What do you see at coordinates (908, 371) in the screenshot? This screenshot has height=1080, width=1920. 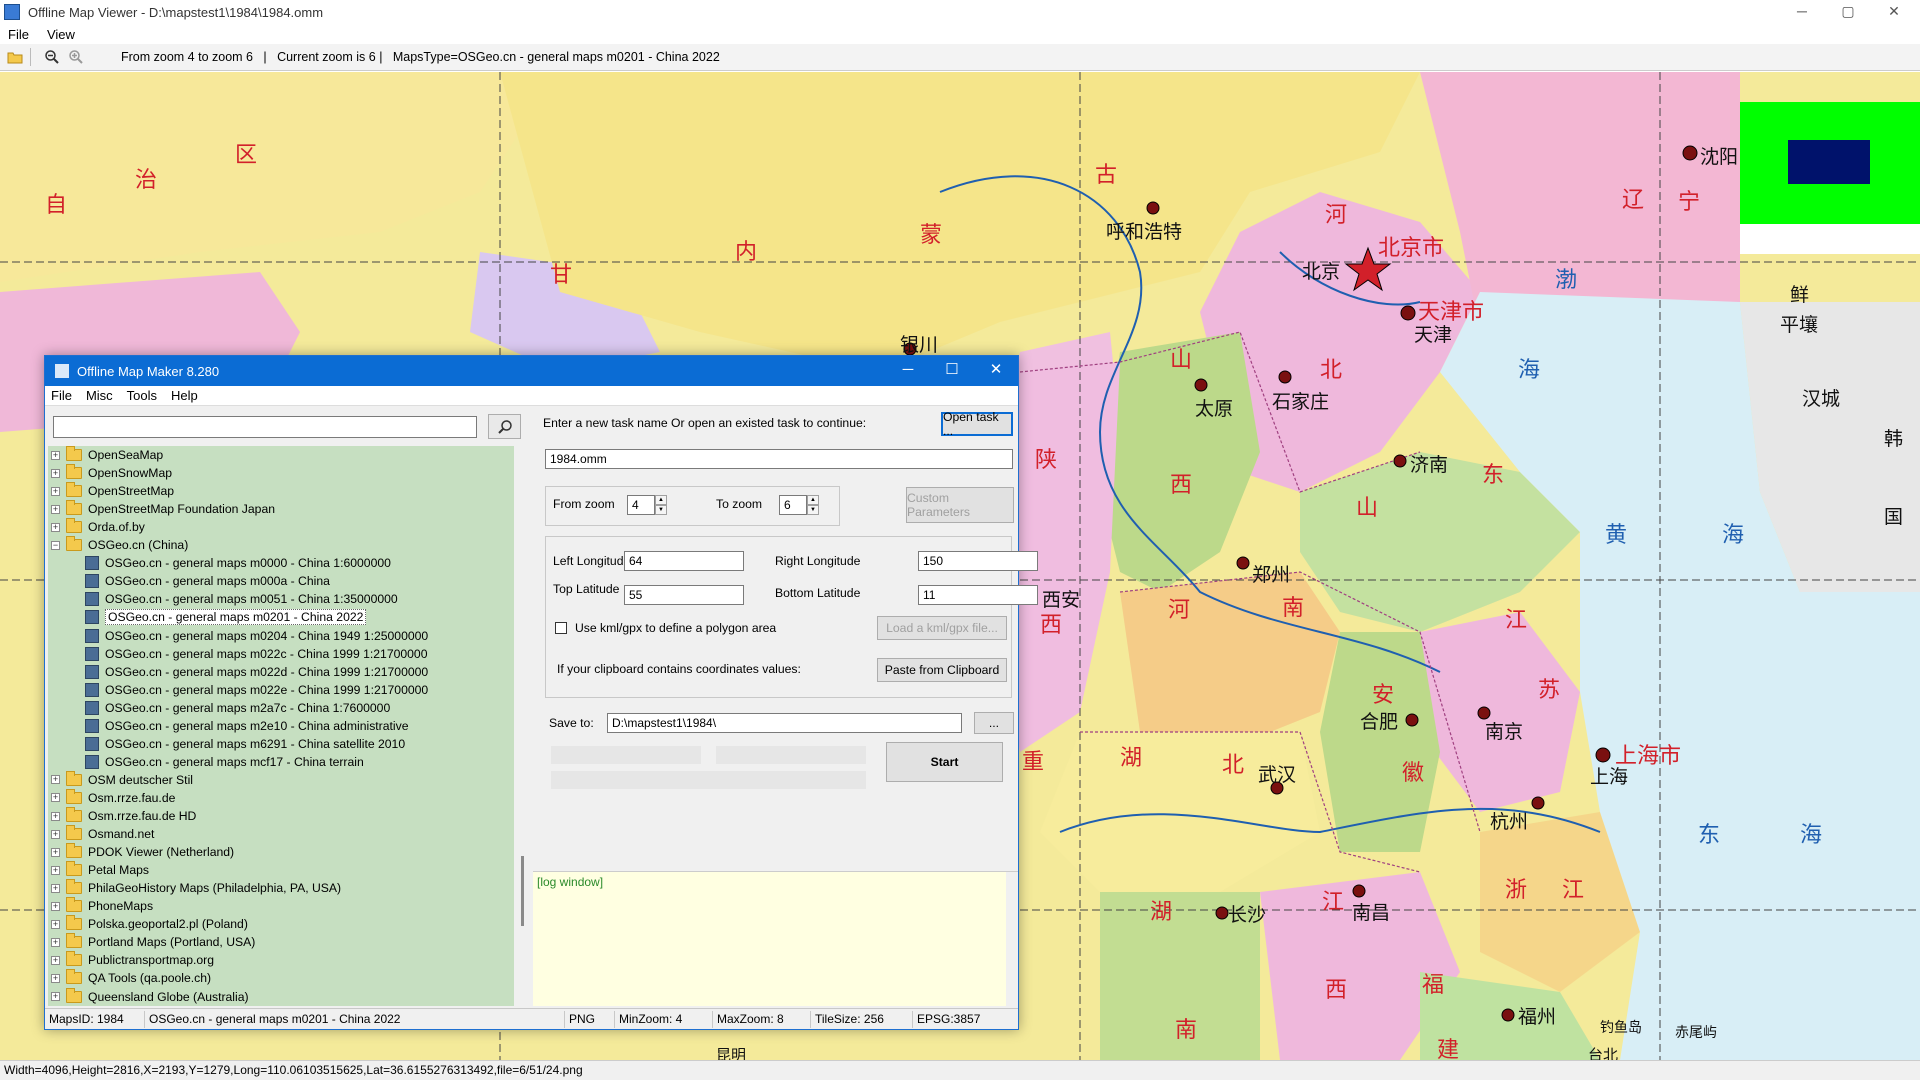 I see `dialog-minimize-button: ─` at bounding box center [908, 371].